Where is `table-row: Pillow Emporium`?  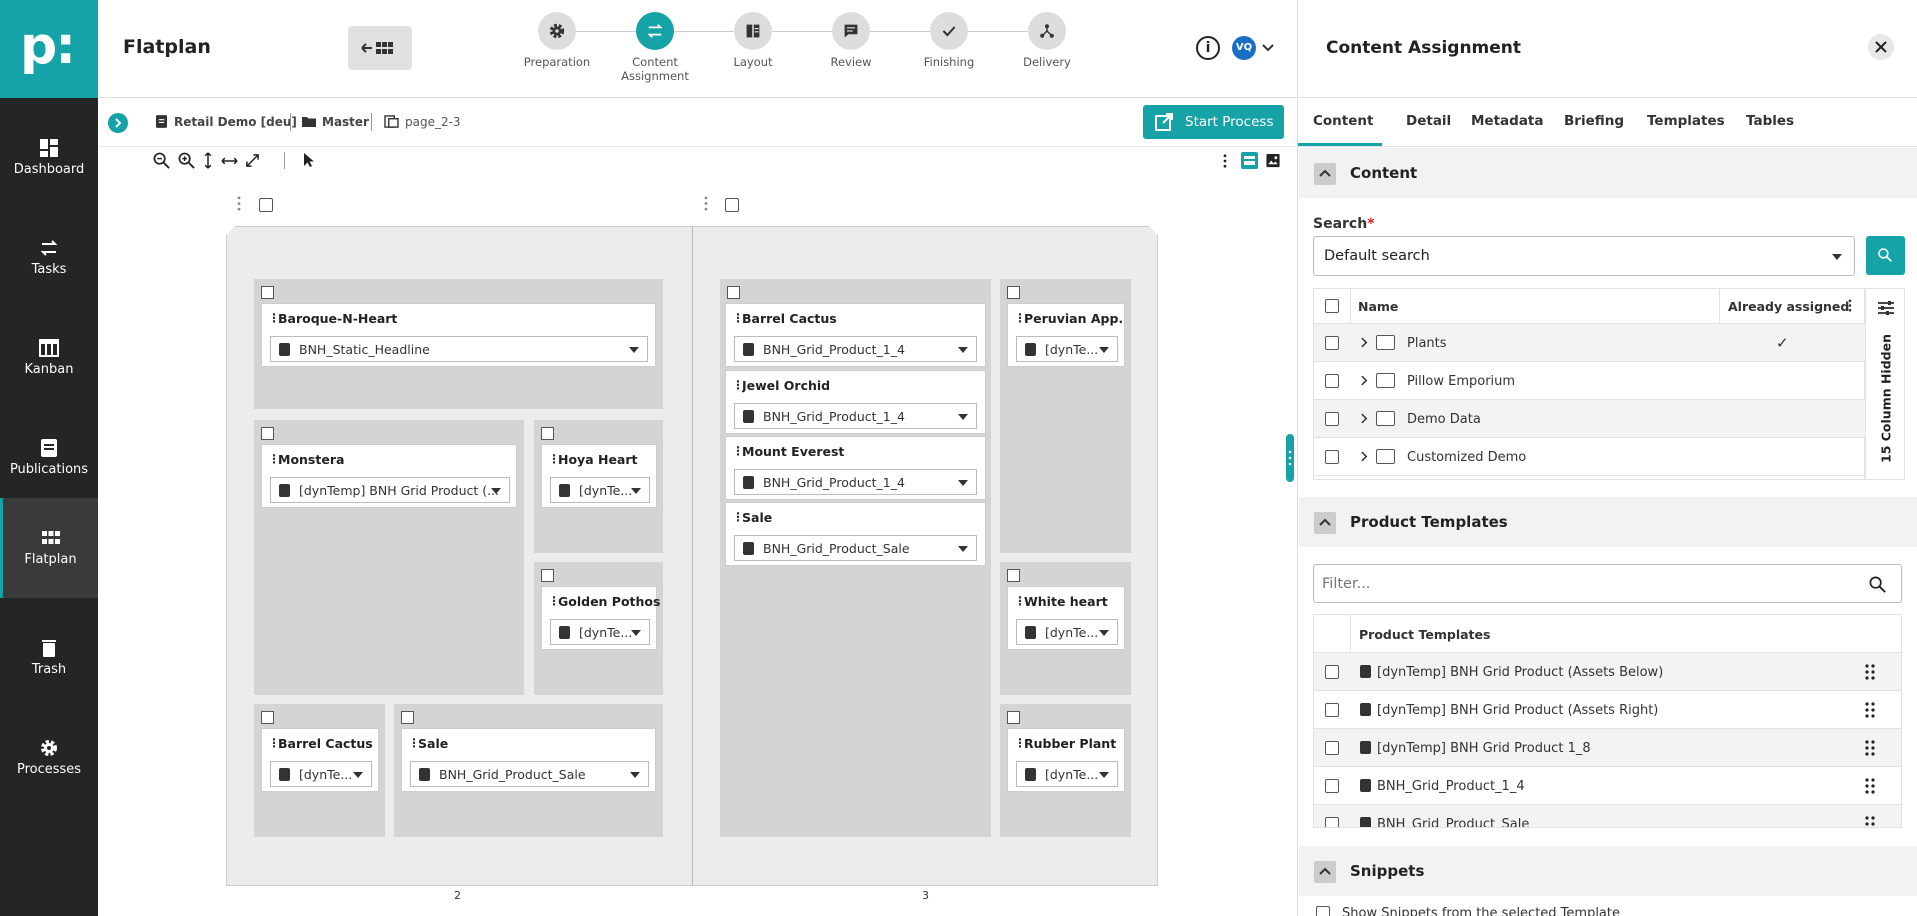 table-row: Pillow Emporium is located at coordinates (1589, 381).